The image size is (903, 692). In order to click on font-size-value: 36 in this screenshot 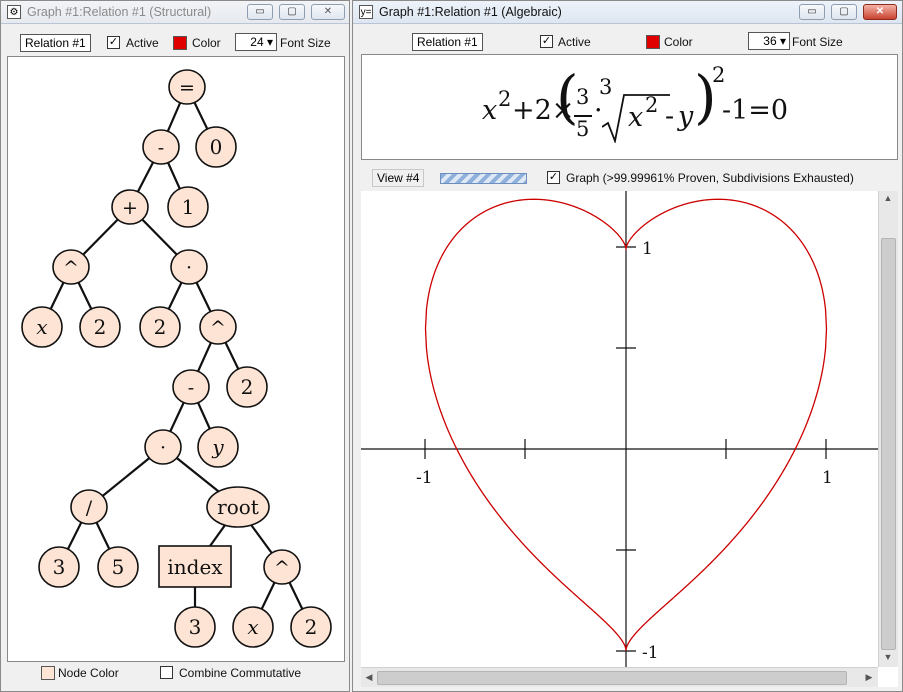, I will do `click(770, 41)`.